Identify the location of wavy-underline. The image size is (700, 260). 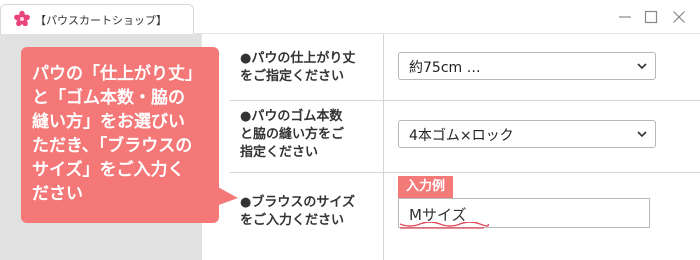
(444, 225).